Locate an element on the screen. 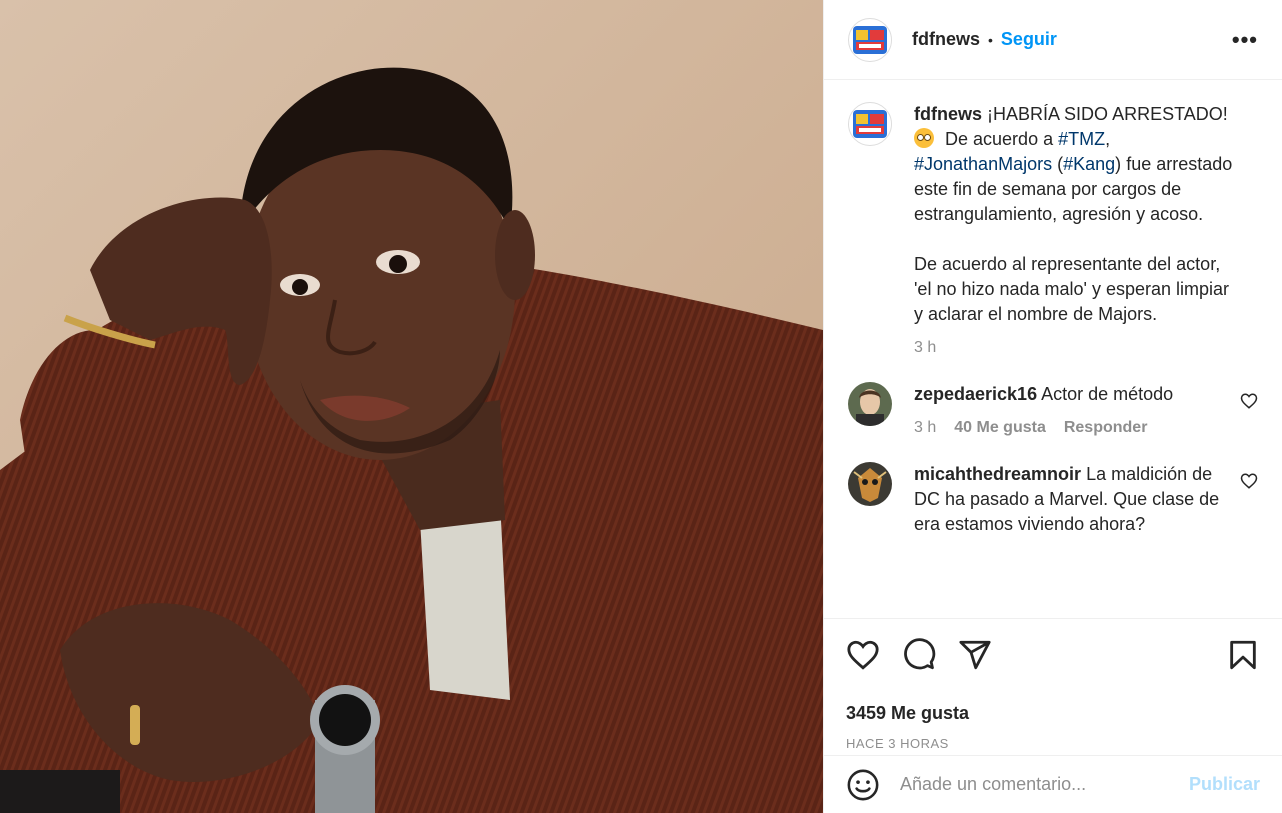  save-button is located at coordinates (1243, 655).